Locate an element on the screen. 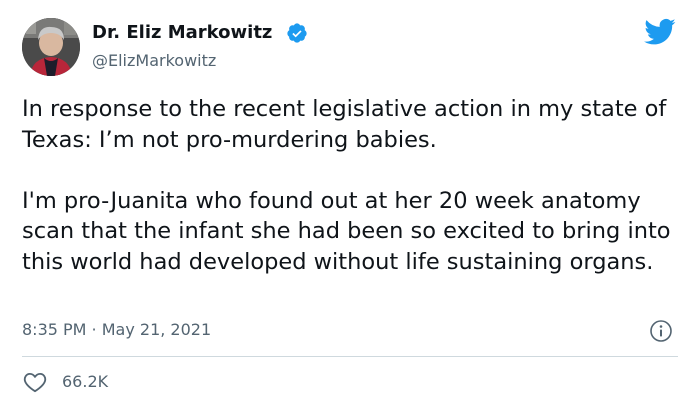 The width and height of the screenshot is (700, 410). handle: @ElizMarkowitz is located at coordinates (154, 61).